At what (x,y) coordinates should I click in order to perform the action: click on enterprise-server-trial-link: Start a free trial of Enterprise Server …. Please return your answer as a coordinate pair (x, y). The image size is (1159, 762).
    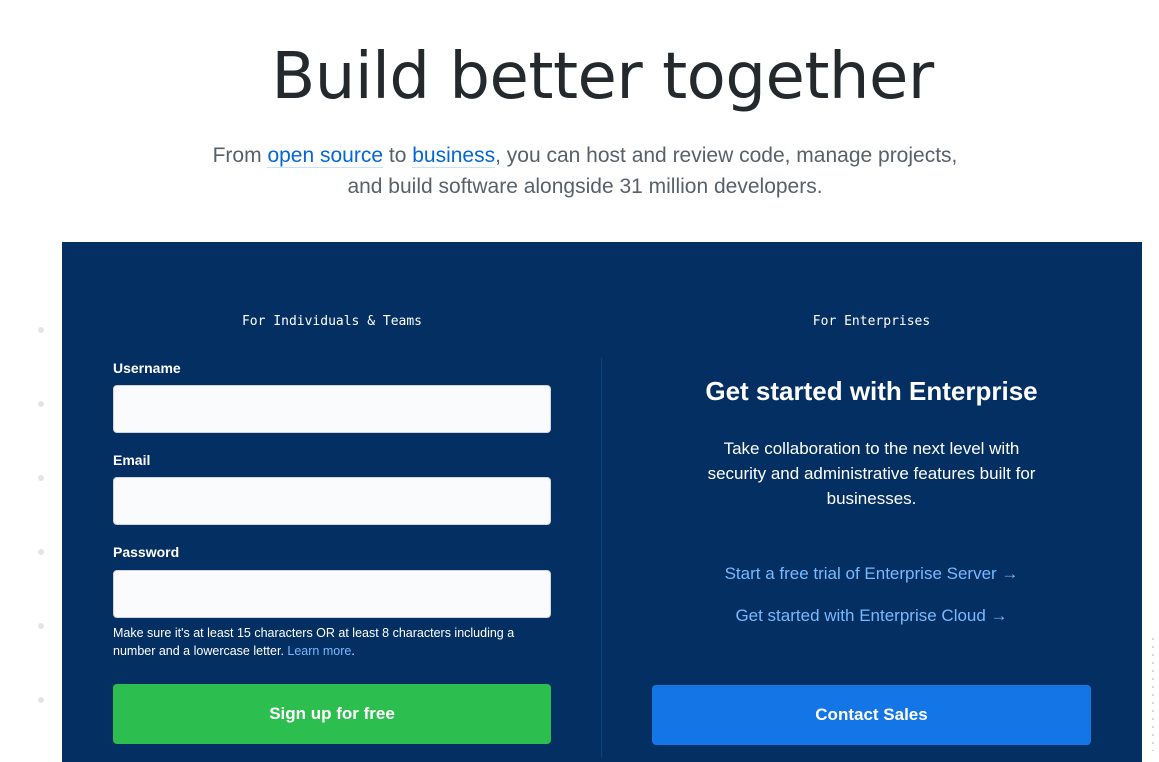
    Looking at the image, I should click on (871, 574).